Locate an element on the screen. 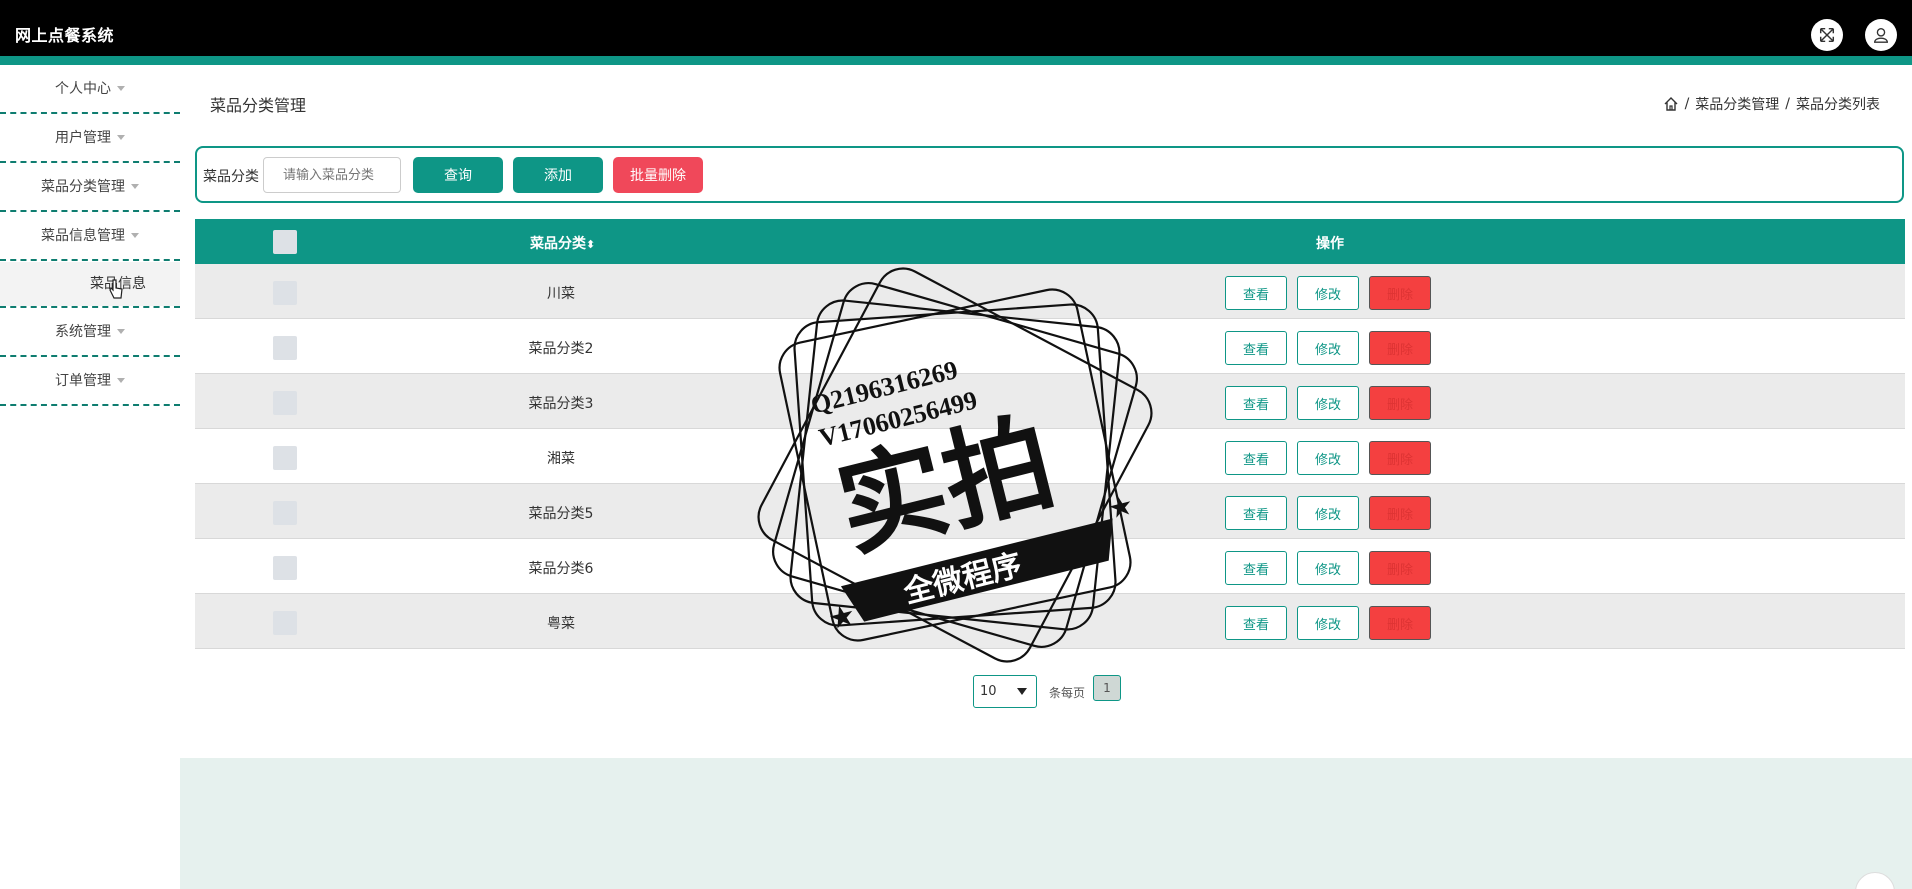 This screenshot has height=889, width=1912. sidebar-subitem-dish-info: 菜品信息 is located at coordinates (90, 284).